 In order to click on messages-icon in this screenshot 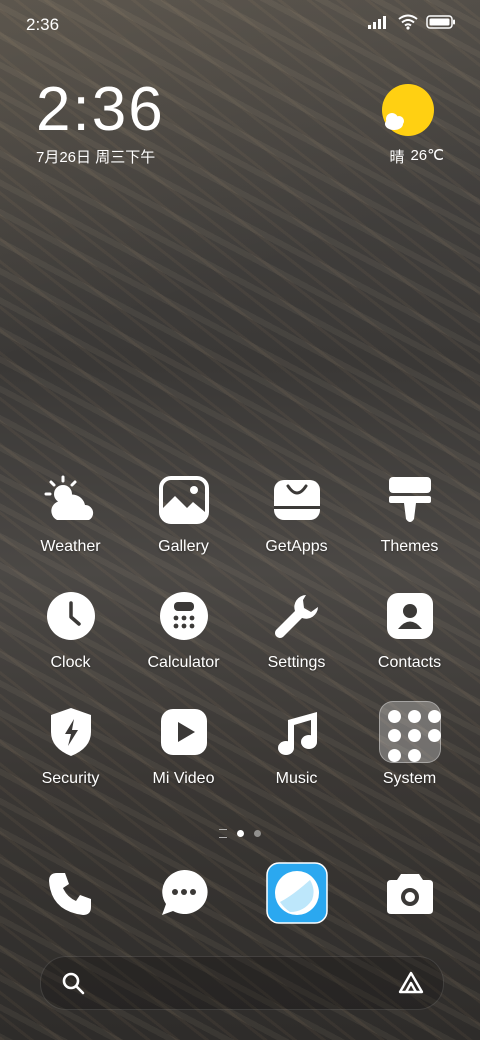, I will do `click(184, 893)`.